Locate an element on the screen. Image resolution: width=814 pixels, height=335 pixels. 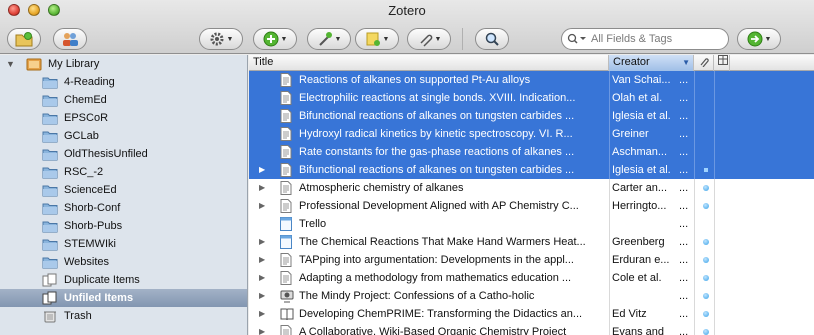
advanced-search-button is located at coordinates (492, 39).